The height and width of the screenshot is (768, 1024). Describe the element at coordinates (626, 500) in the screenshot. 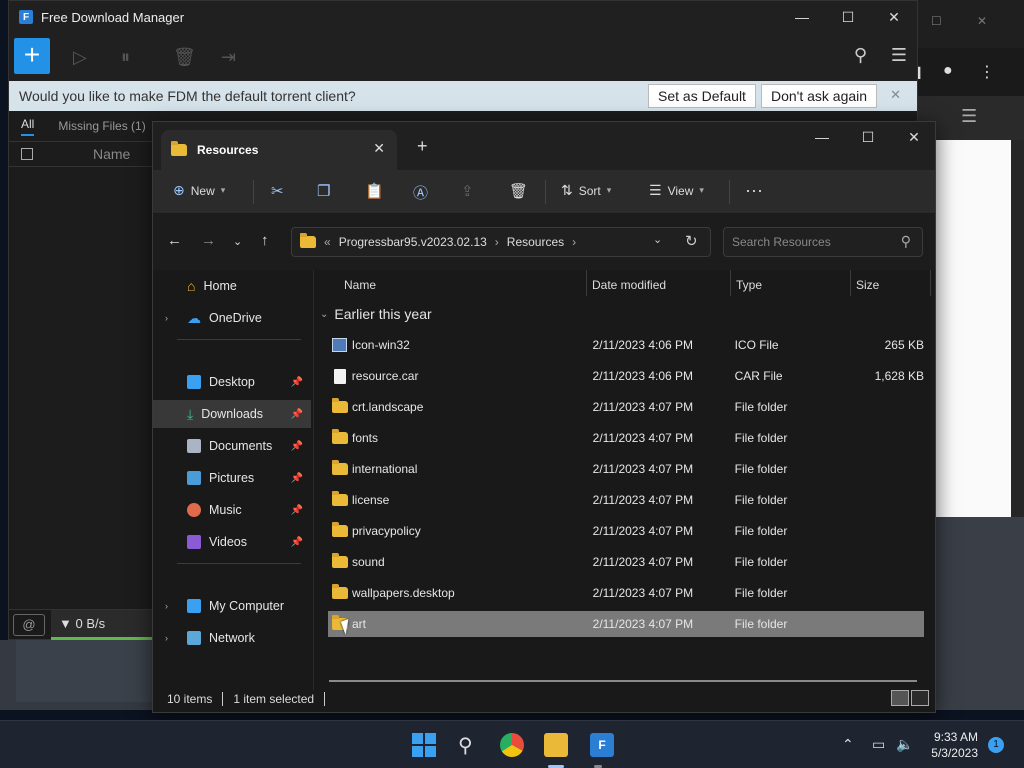

I see `table-row: license 2/11/2023 4:07 PM File folder` at that location.